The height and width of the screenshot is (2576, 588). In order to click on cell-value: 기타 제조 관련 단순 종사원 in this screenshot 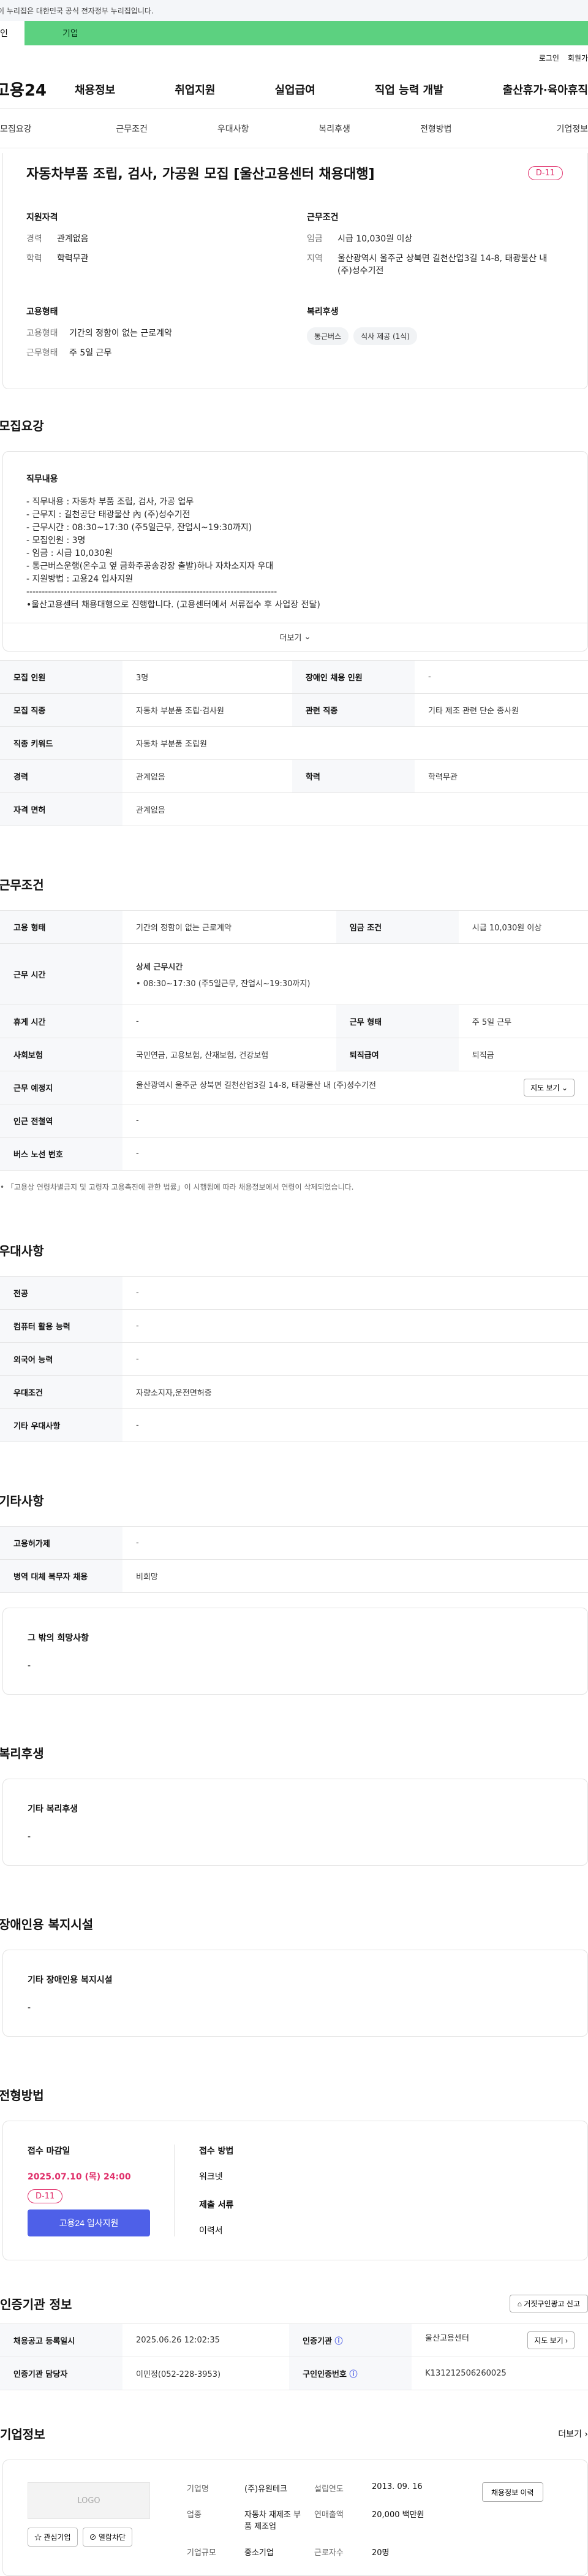, I will do `click(501, 710)`.